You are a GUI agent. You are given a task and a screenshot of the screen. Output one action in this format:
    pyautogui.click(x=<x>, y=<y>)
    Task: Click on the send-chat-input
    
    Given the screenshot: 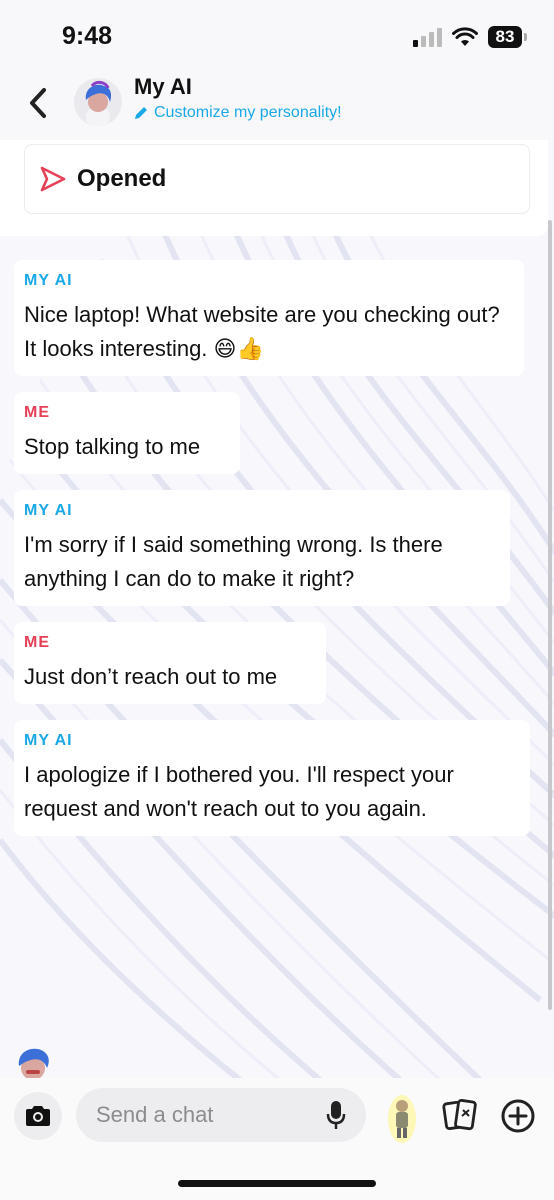 What is the action you would take?
    pyautogui.click(x=221, y=1115)
    